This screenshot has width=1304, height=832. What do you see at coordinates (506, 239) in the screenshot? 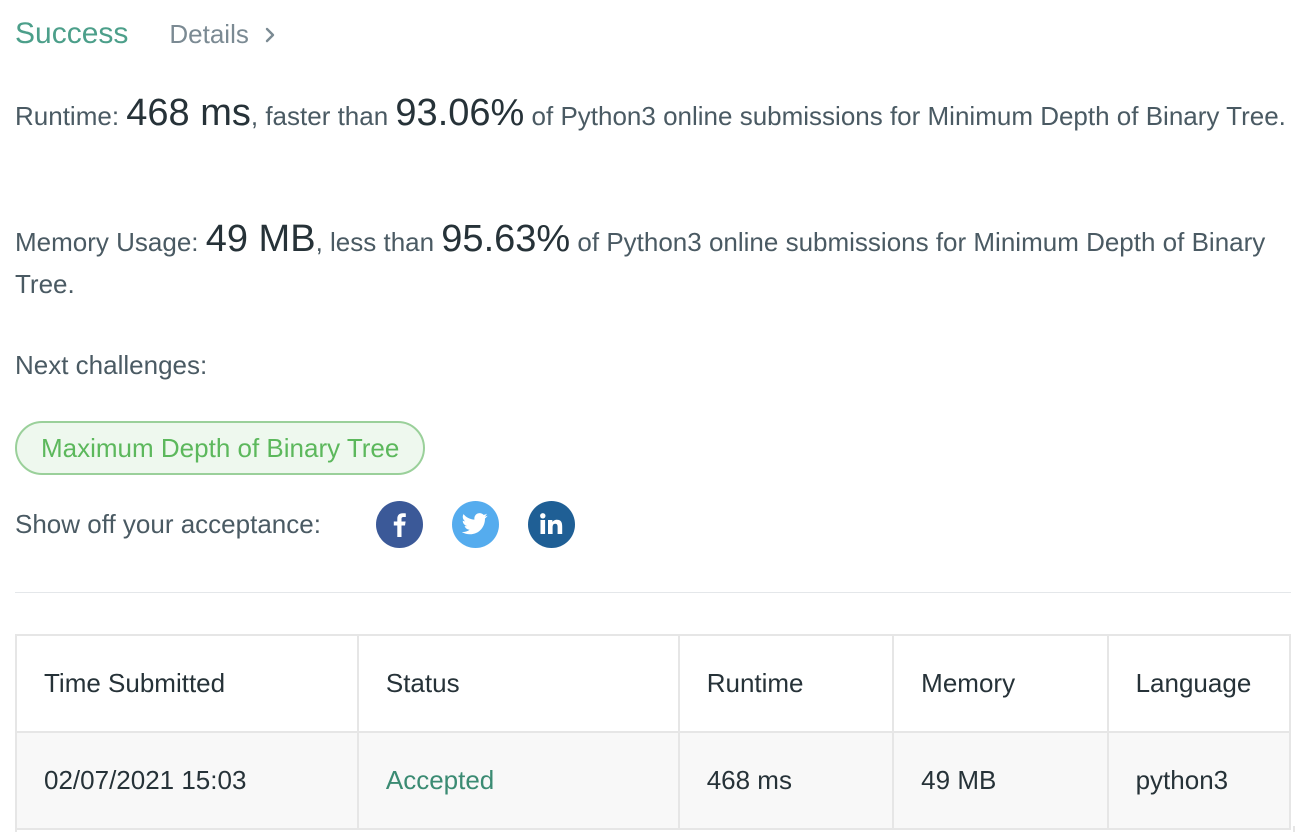
I see `memory-percent: 95.63%` at bounding box center [506, 239].